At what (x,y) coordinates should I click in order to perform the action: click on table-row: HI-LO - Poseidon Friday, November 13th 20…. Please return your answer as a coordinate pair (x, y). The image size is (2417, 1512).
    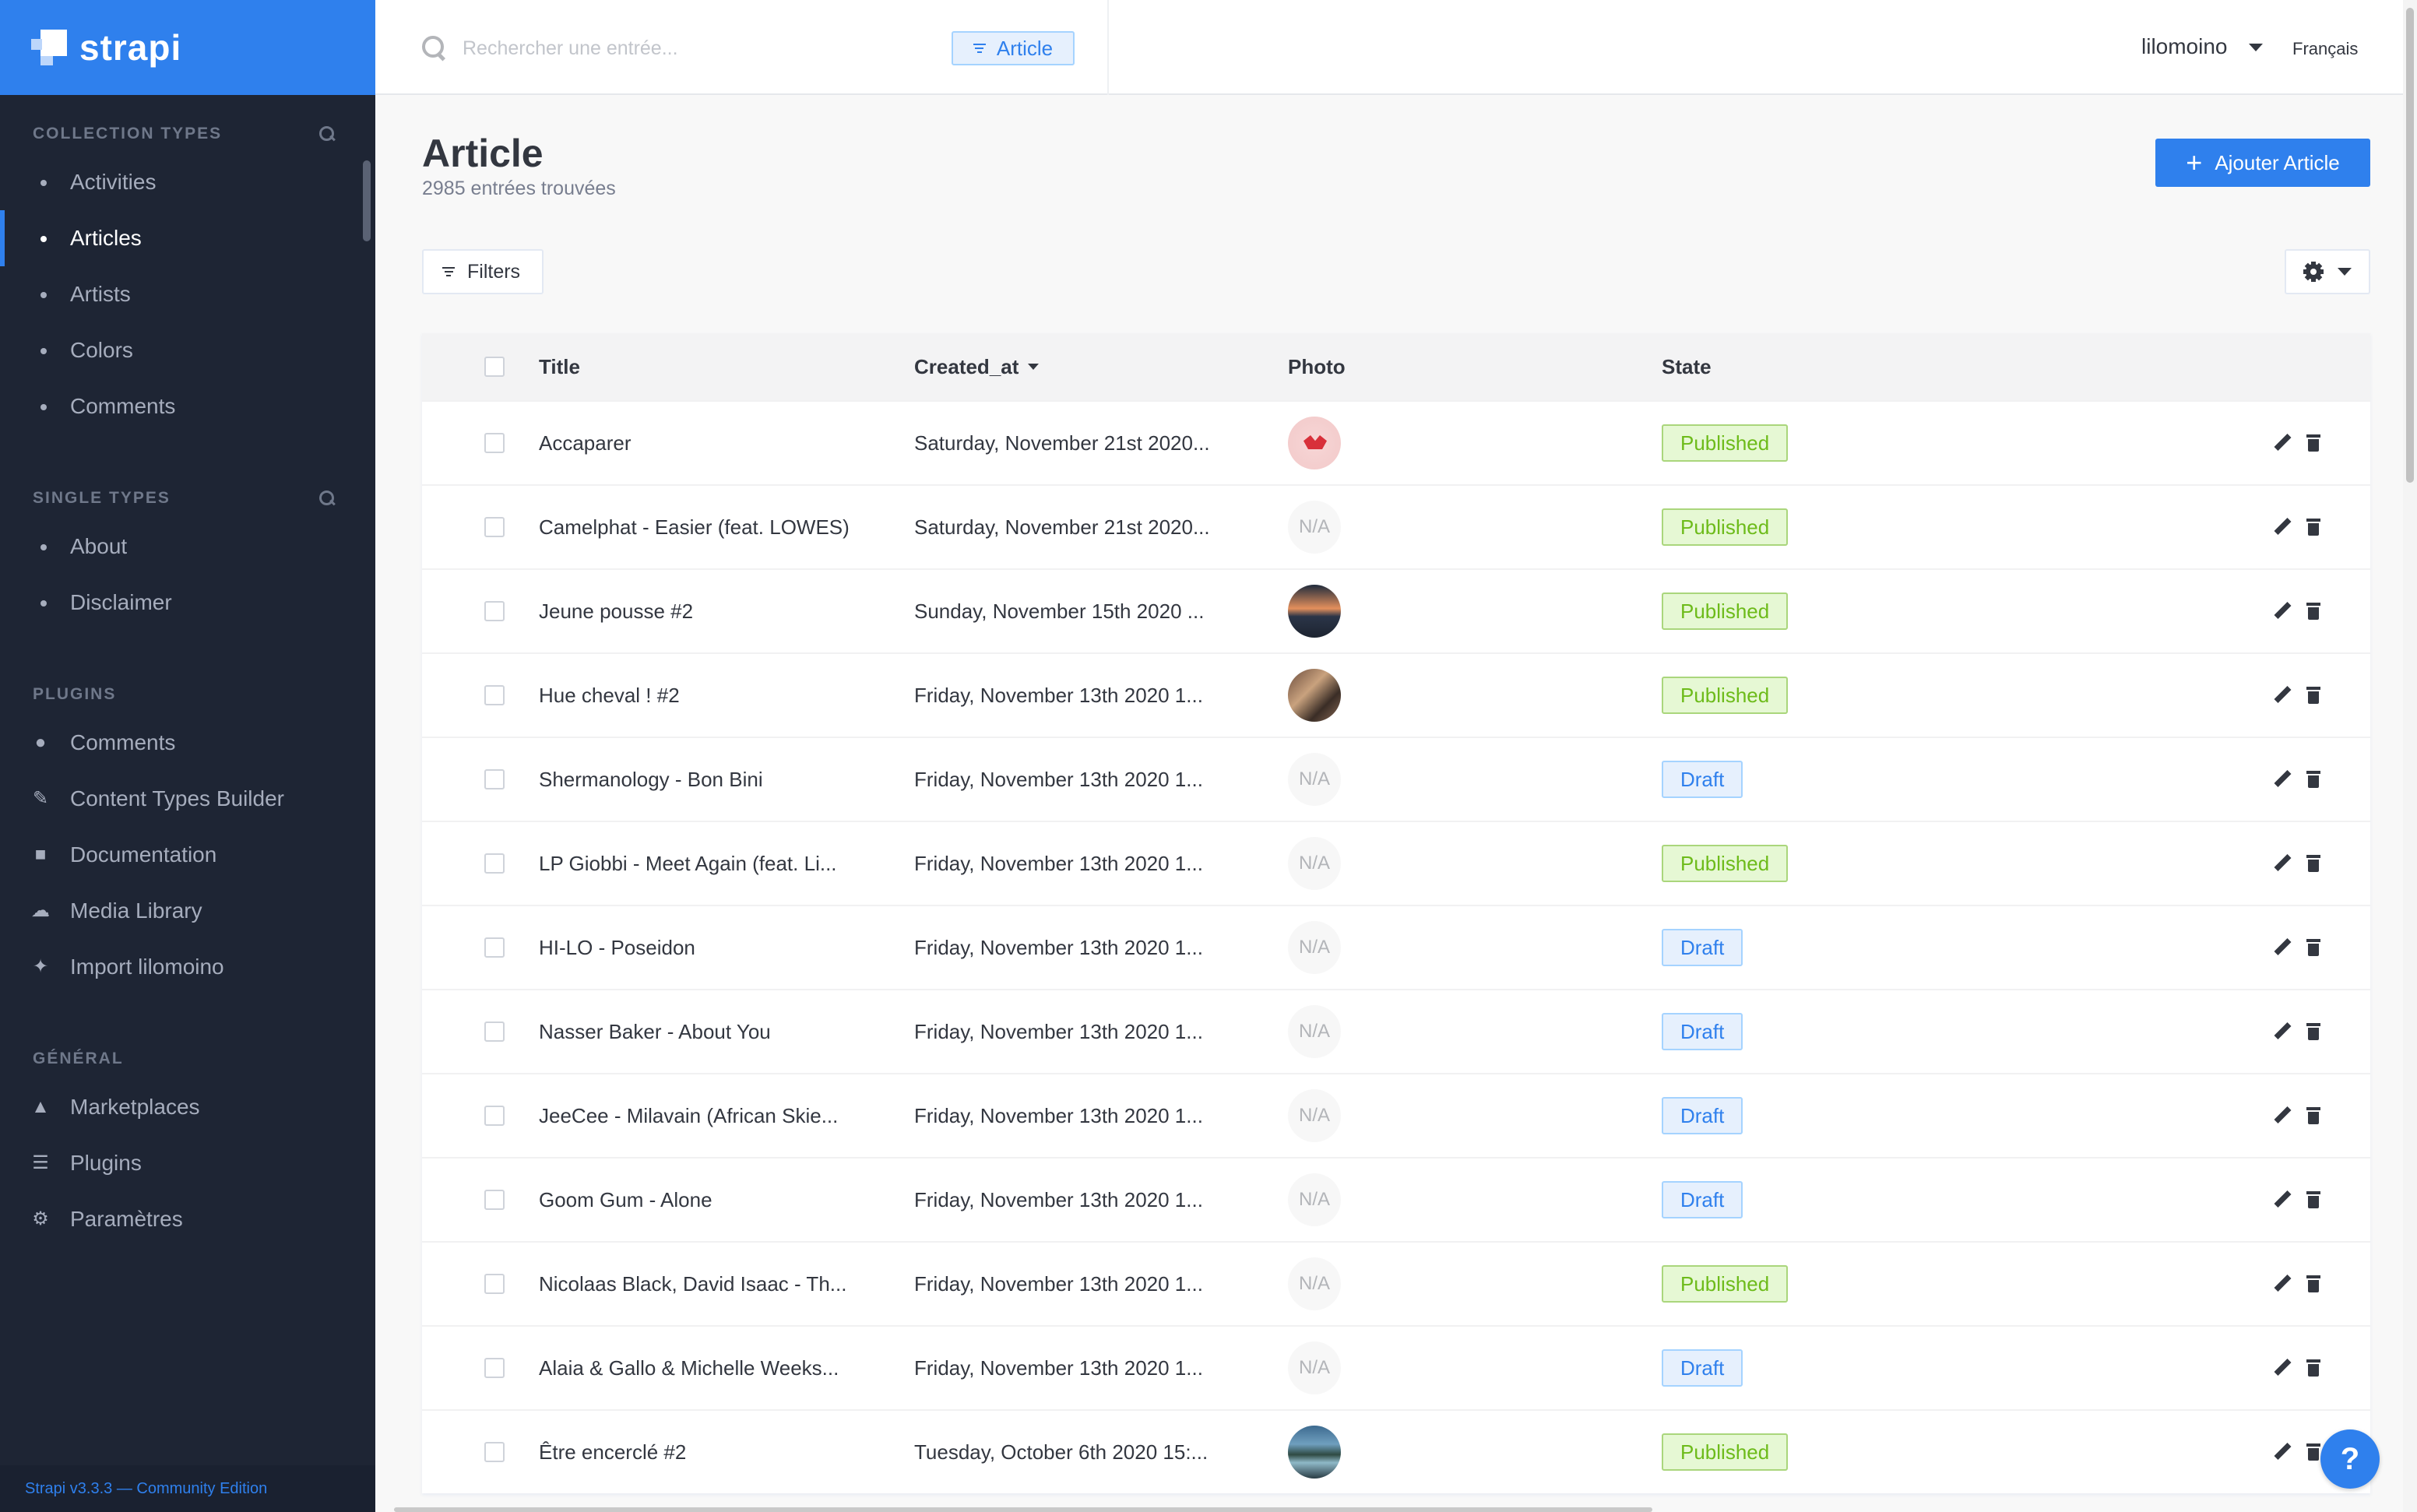
    Looking at the image, I should click on (1396, 947).